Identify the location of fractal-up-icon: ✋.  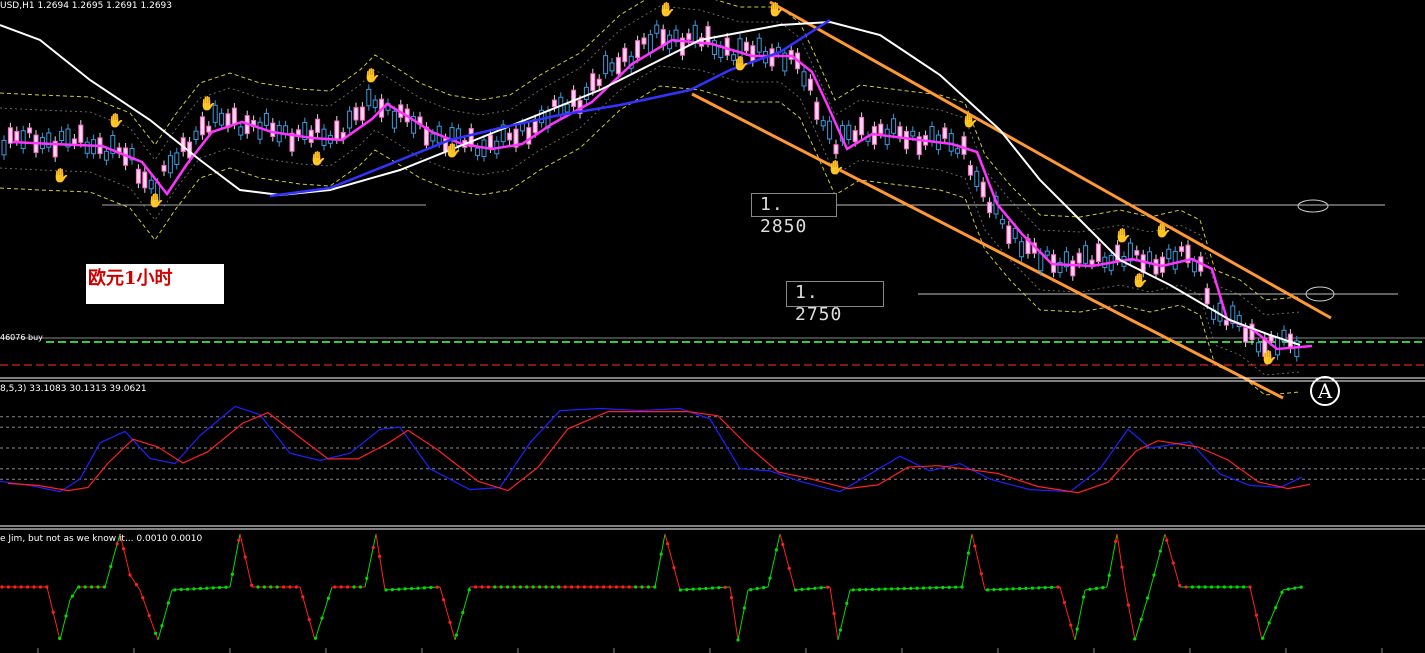
(371, 75).